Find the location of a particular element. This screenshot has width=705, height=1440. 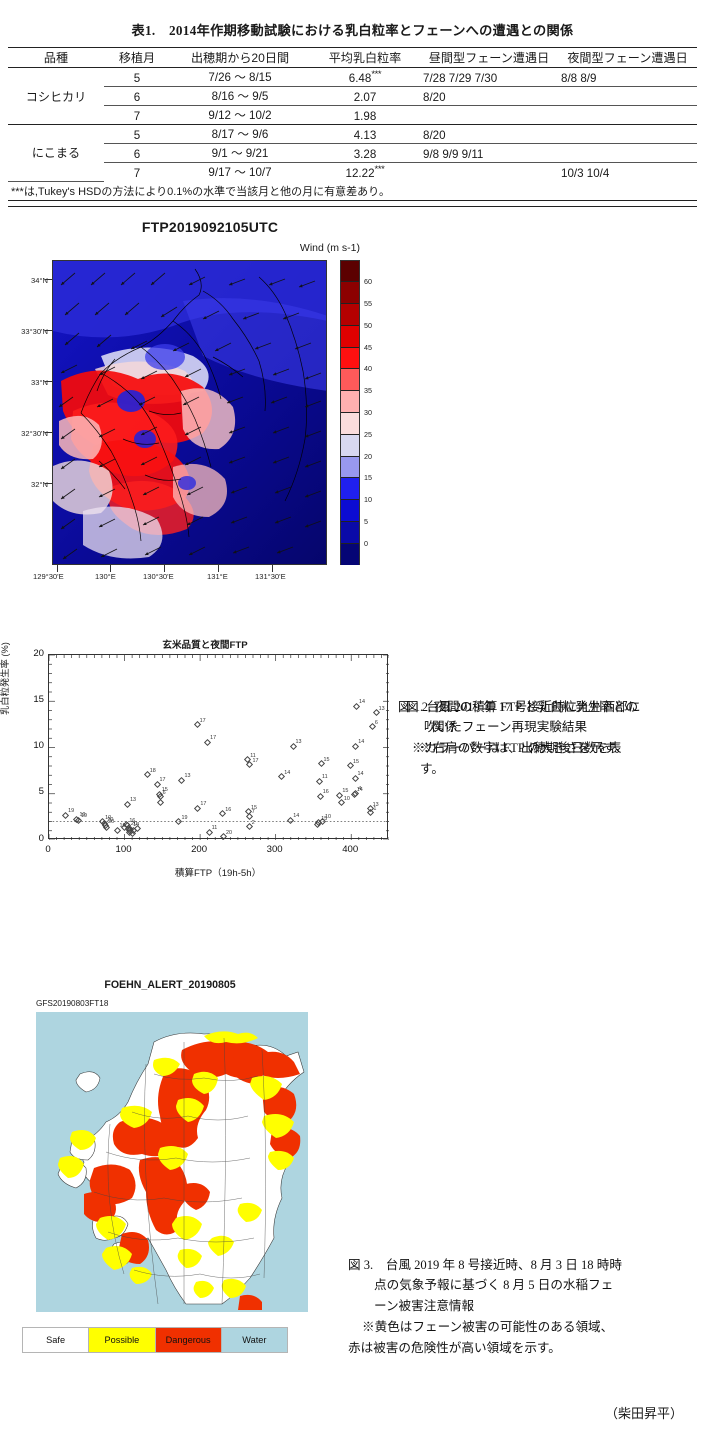

cell-rate: 1.98 is located at coordinates (365, 115).